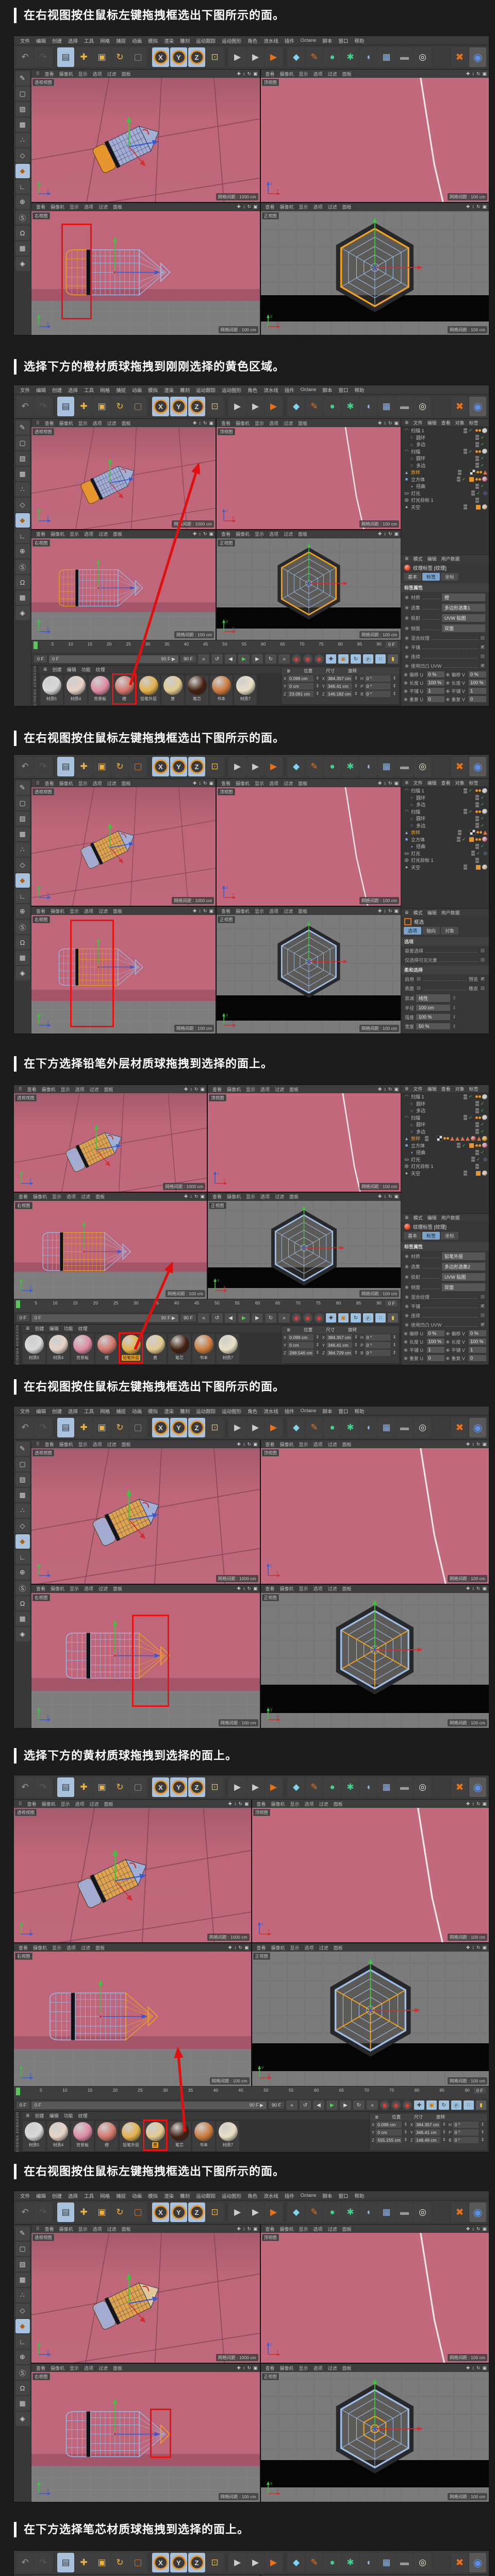 This screenshot has height=2576, width=495. What do you see at coordinates (203, 2136) in the screenshot?
I see `material-书本: 书本` at bounding box center [203, 2136].